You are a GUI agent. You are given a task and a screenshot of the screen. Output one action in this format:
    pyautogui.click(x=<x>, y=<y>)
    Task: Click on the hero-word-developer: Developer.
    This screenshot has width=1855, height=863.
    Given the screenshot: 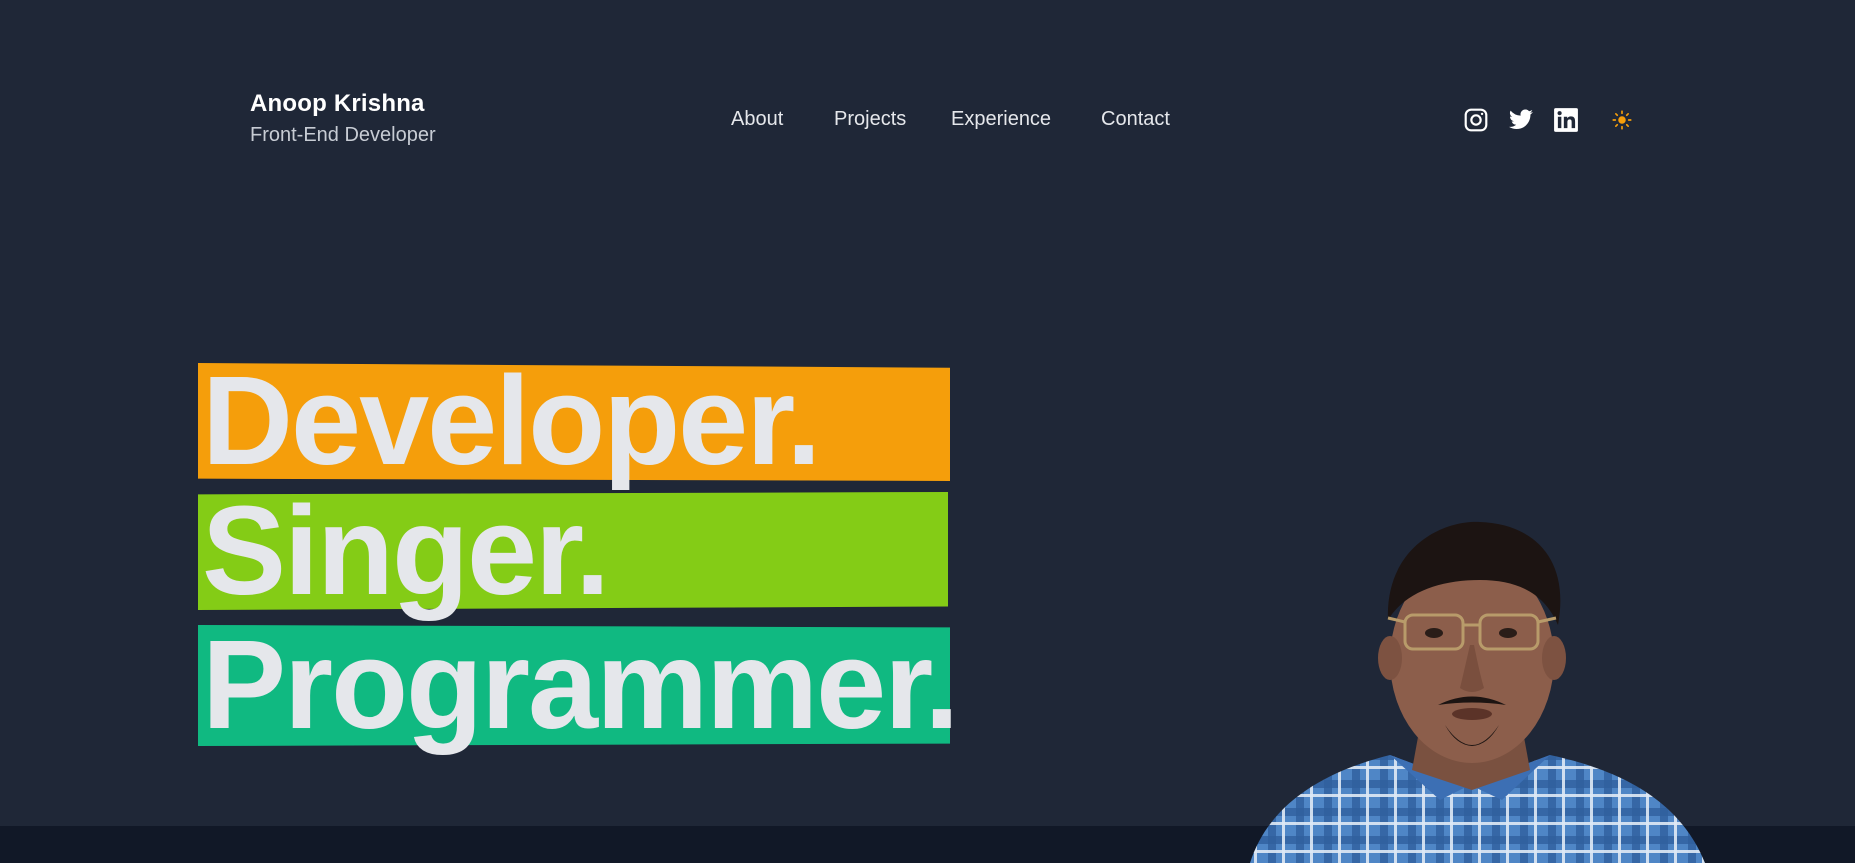 What is the action you would take?
    pyautogui.click(x=574, y=423)
    